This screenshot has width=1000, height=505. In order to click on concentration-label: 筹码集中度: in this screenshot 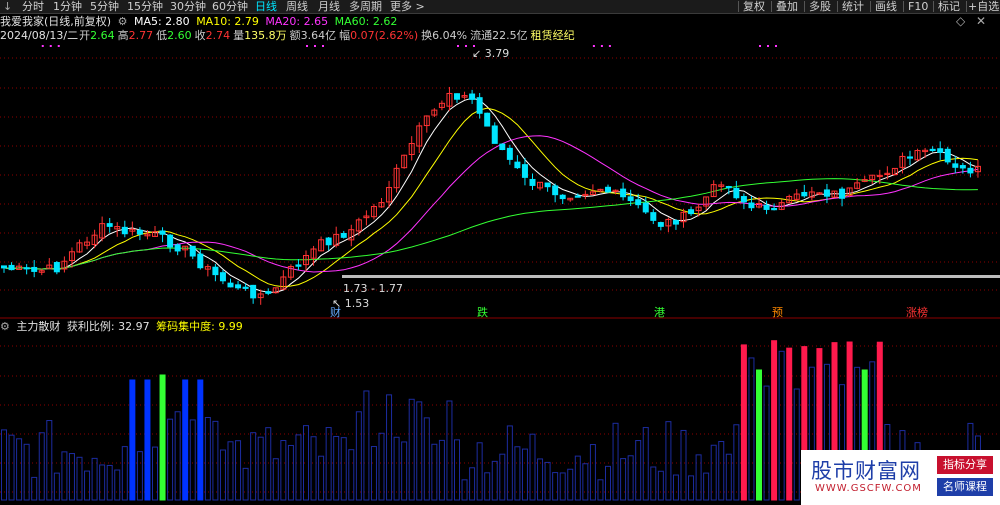, I will do `click(185, 326)`.